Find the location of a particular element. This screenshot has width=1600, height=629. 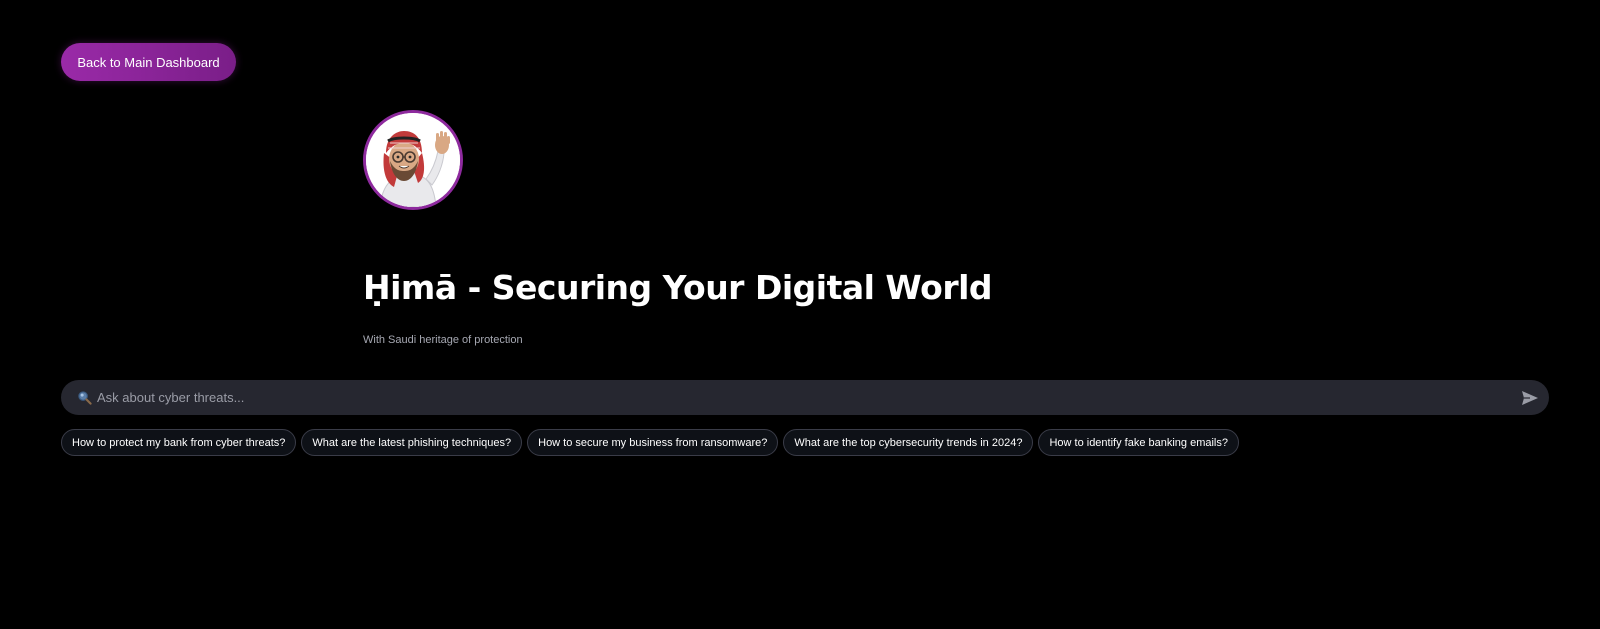

chat-input is located at coordinates (797, 397).